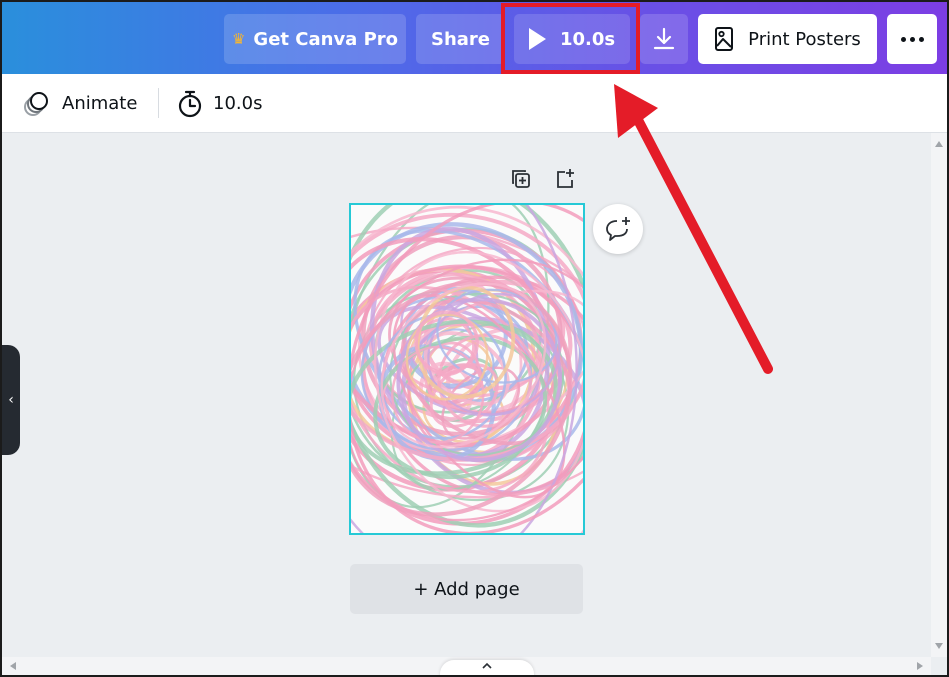 This screenshot has height=677, width=949. I want to click on add-comment-button, so click(618, 229).